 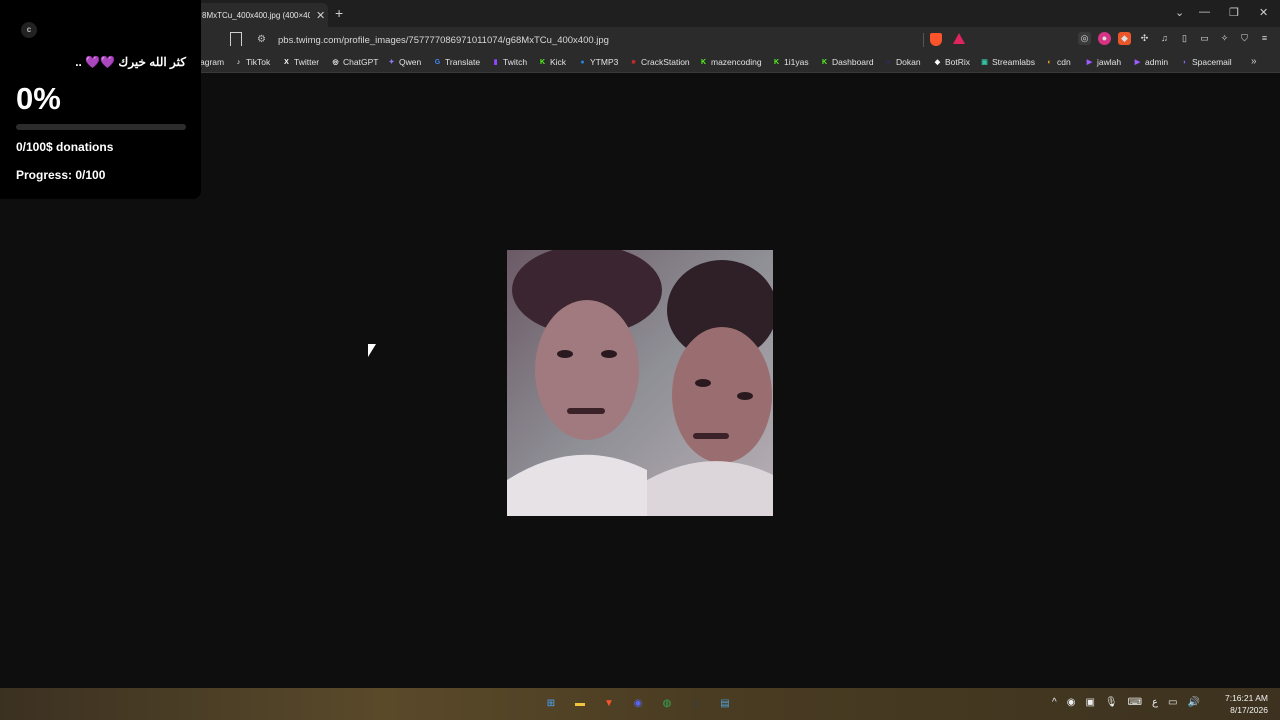 I want to click on bookmark-ytmp3: ● YTMP3, so click(x=598, y=62).